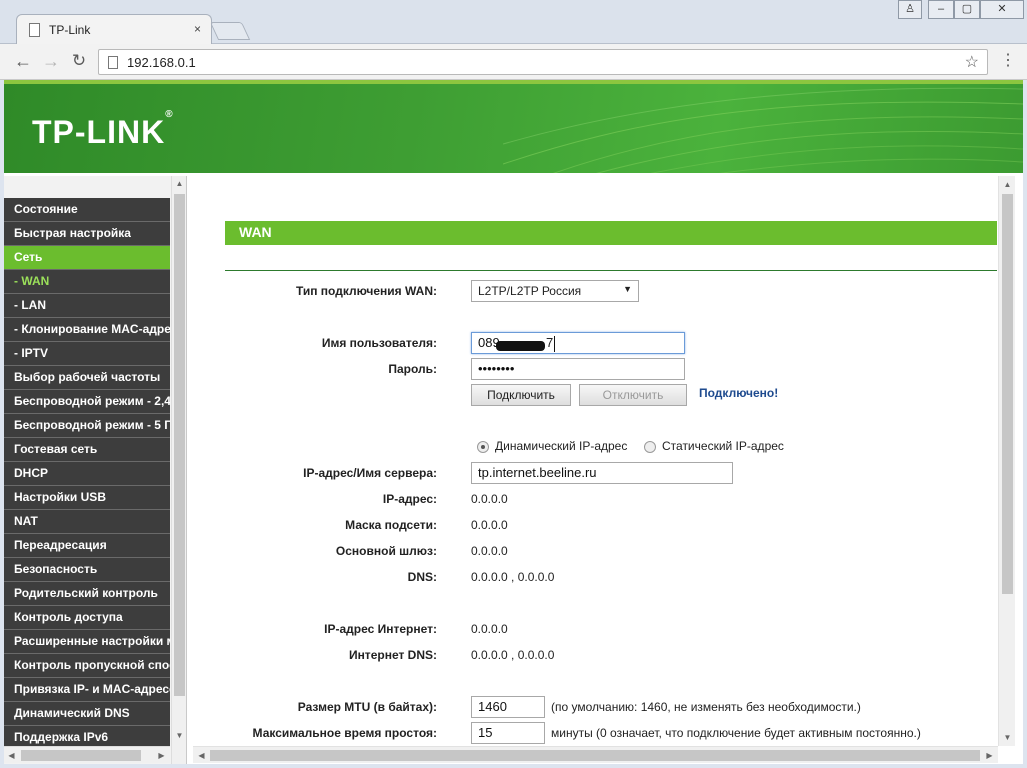 Image resolution: width=1027 pixels, height=768 pixels. Describe the element at coordinates (611, 270) in the screenshot. I see `divider` at that location.